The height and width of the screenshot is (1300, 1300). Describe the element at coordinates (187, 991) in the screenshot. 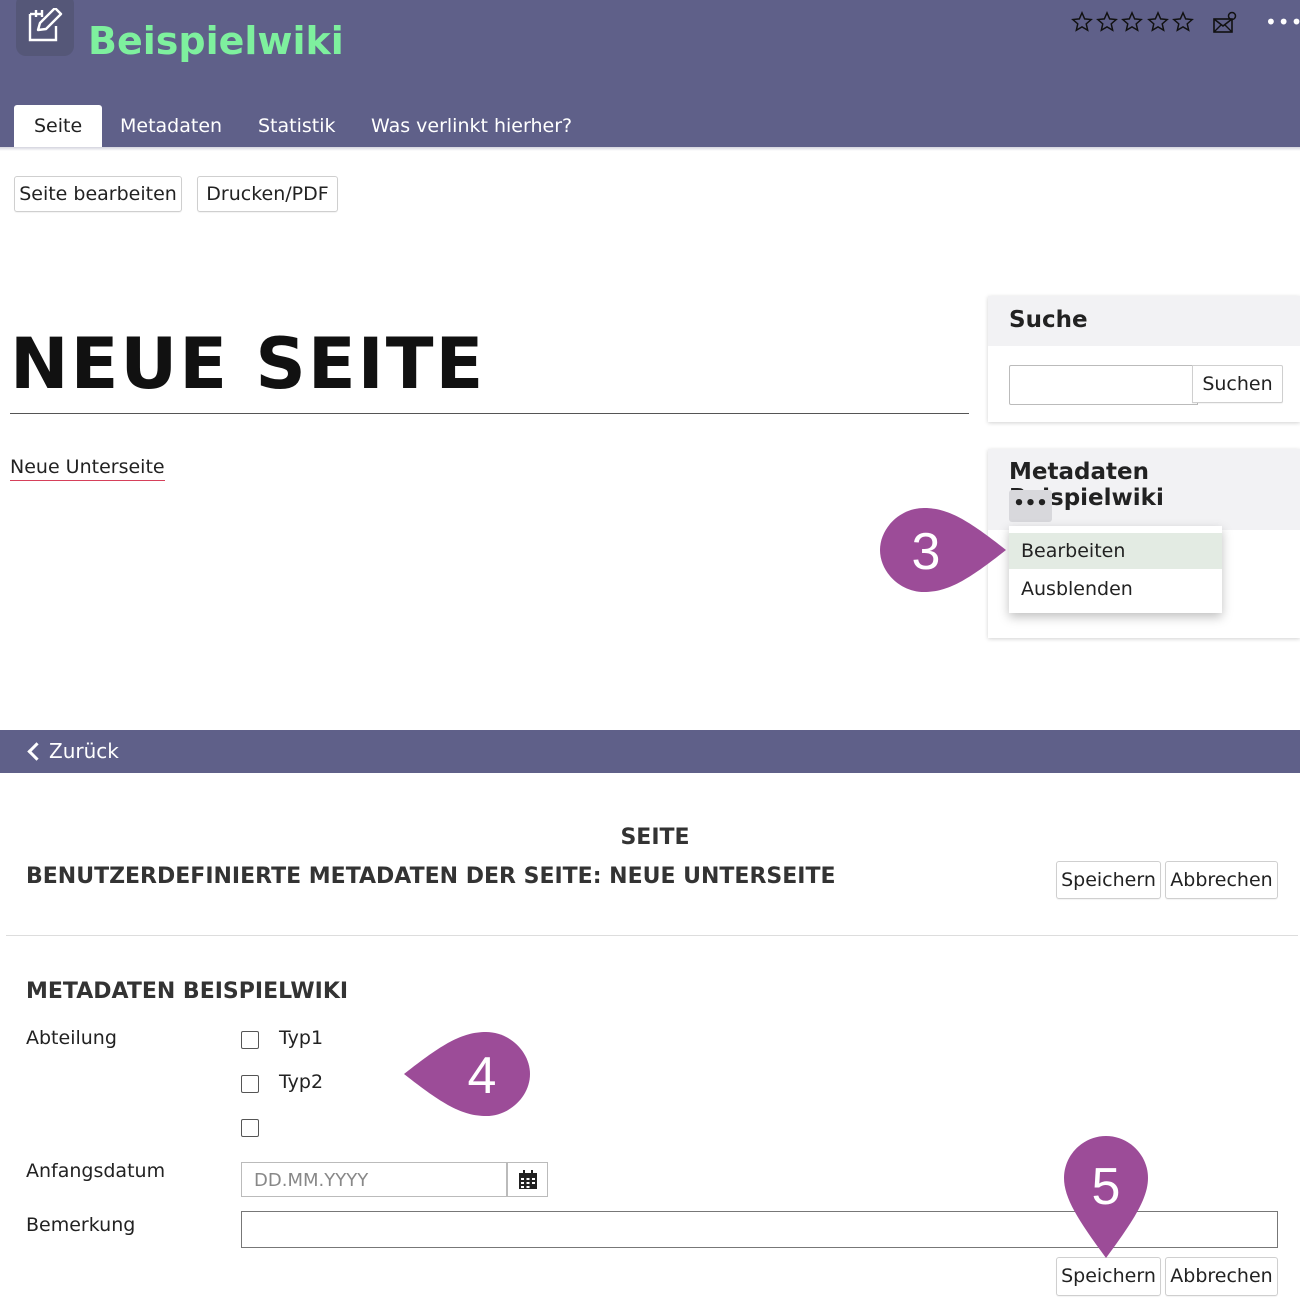

I see `section-title: METADATEN BEISPIELWIKI` at that location.